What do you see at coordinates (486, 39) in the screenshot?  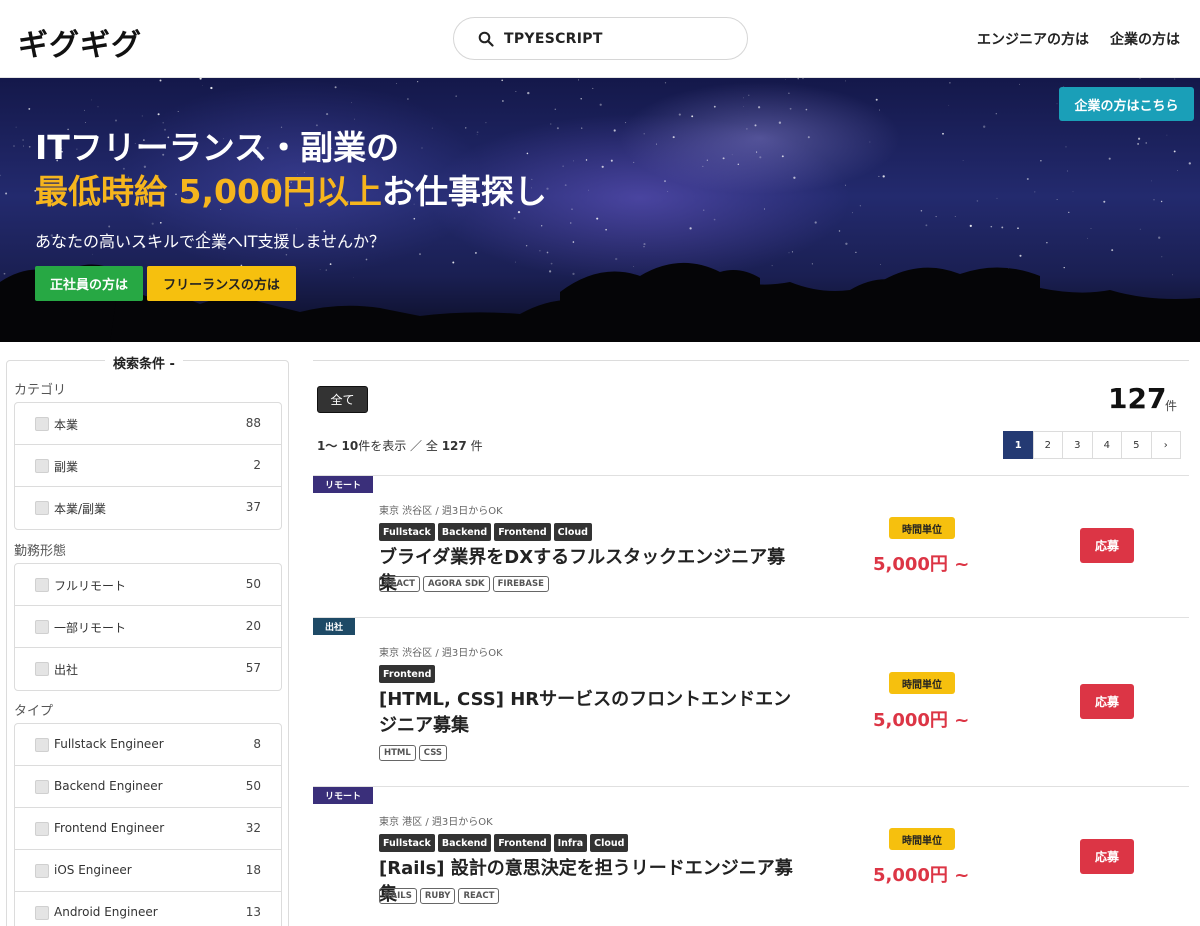 I see `search-icon` at bounding box center [486, 39].